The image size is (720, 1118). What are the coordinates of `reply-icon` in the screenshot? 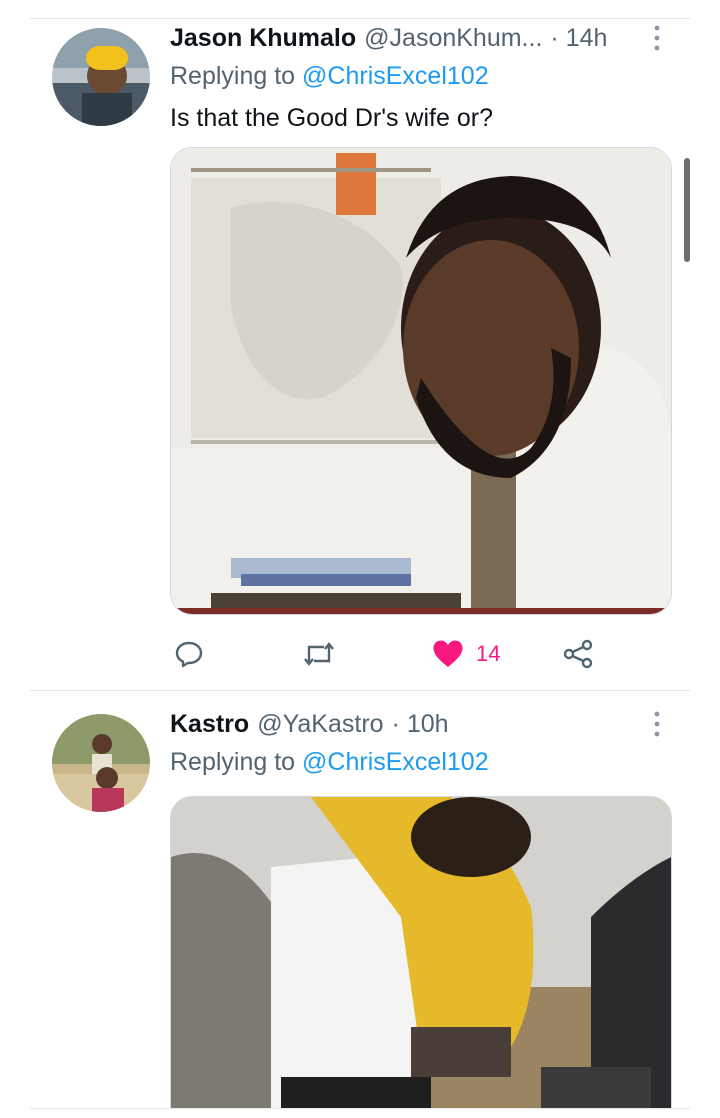 It's located at (189, 654).